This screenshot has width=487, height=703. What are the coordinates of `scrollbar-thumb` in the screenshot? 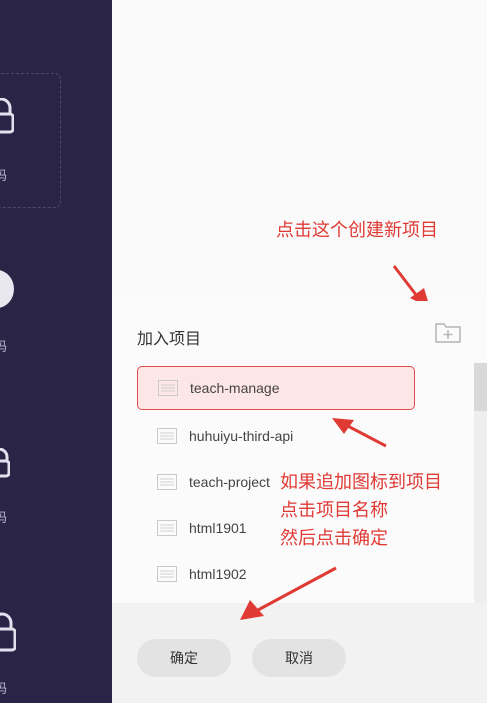 It's located at (480, 387).